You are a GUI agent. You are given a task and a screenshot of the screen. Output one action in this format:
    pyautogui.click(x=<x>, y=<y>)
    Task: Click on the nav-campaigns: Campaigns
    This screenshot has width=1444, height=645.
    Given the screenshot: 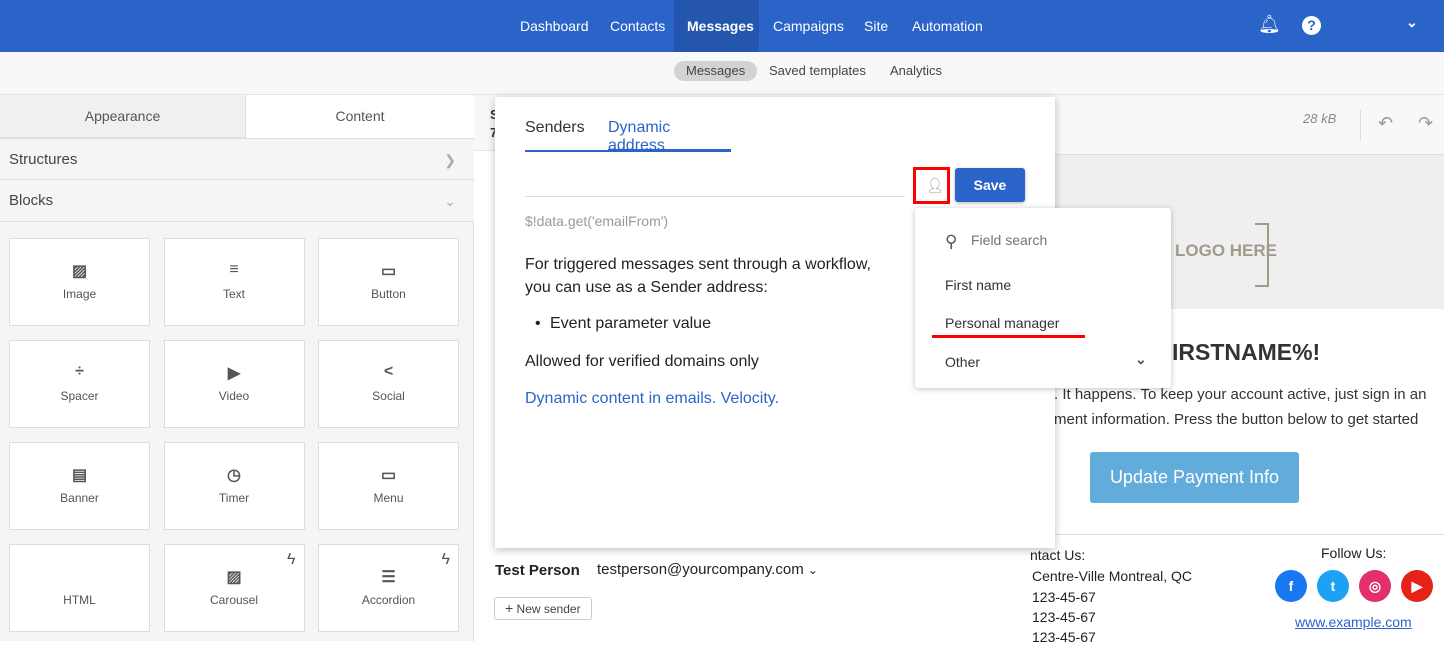 What is the action you would take?
    pyautogui.click(x=808, y=26)
    